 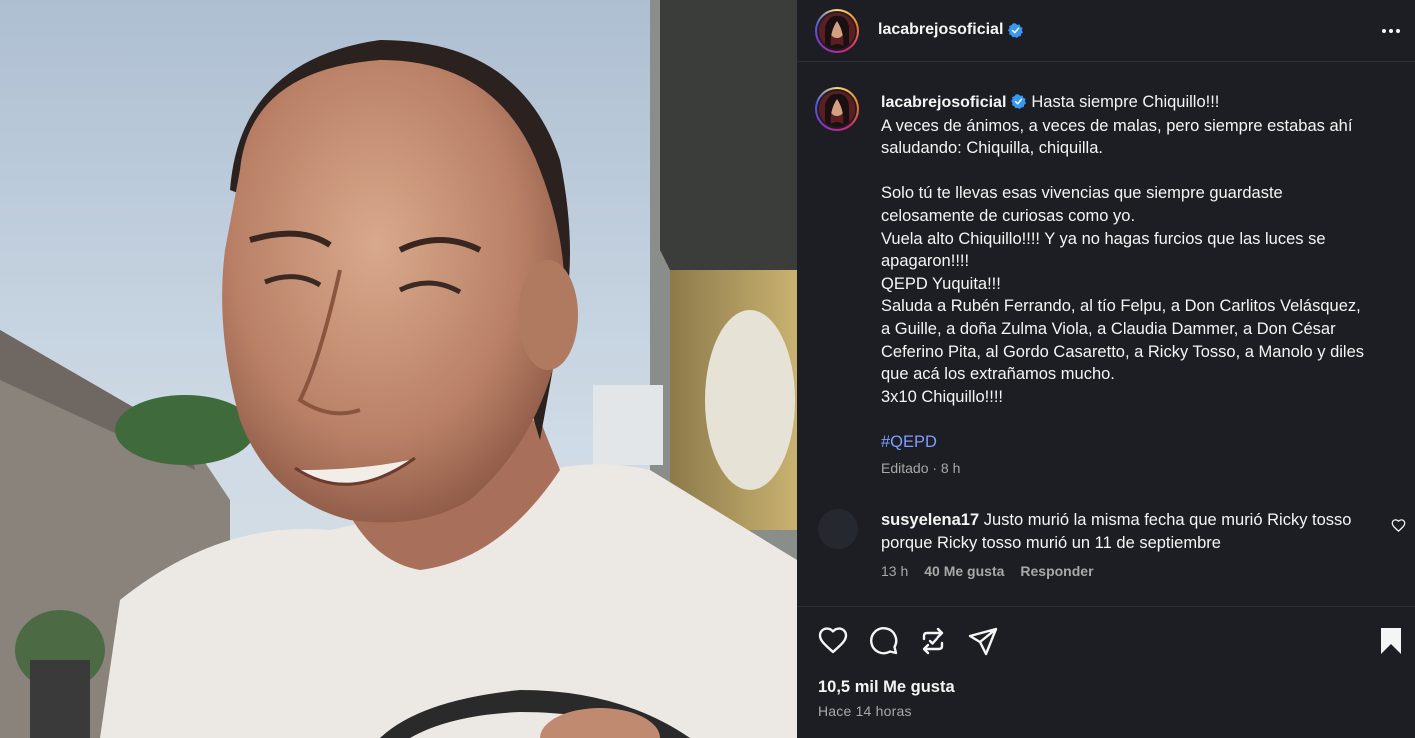 I want to click on heart-icon, so click(x=833, y=640).